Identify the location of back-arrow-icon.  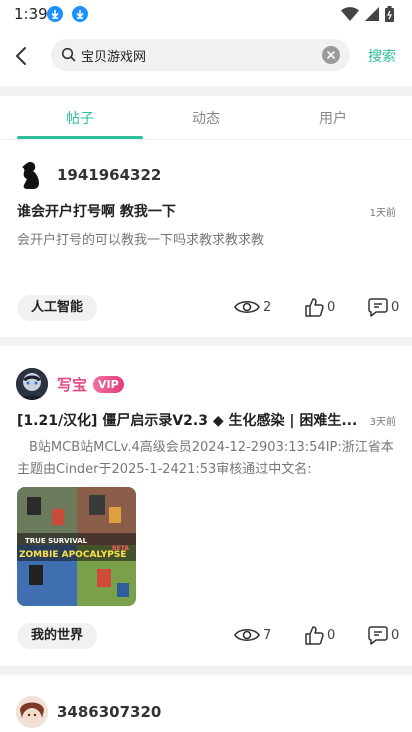
(21, 56).